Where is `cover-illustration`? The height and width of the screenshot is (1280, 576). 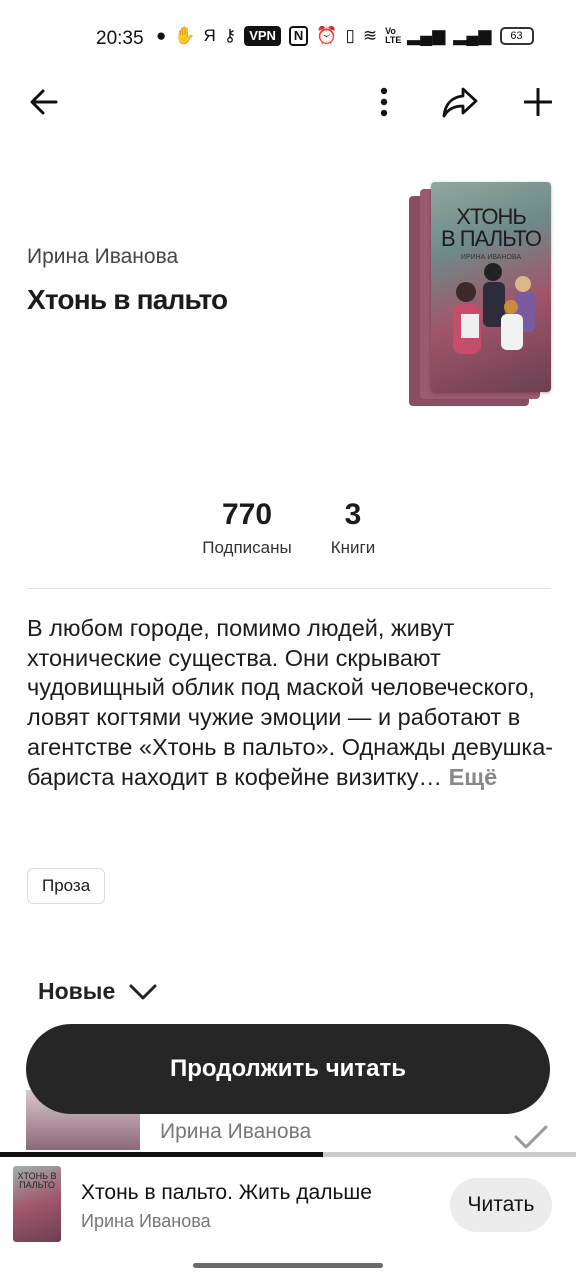 cover-illustration is located at coordinates (494, 308).